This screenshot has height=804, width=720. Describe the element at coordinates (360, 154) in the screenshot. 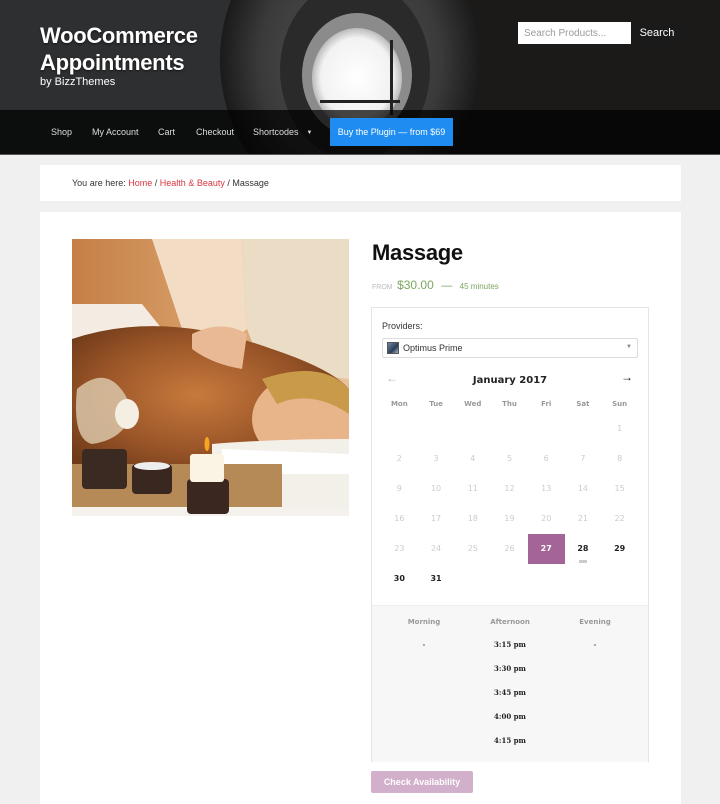

I see `header-divider` at that location.